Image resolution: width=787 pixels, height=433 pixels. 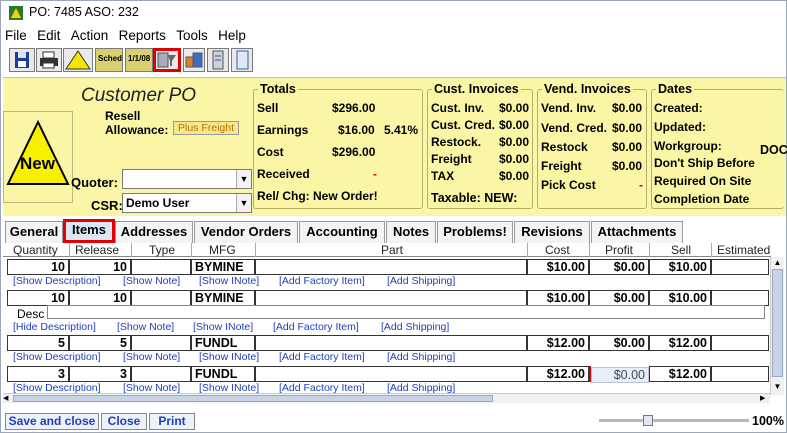 What do you see at coordinates (49, 60) in the screenshot?
I see `print-toolbar-button` at bounding box center [49, 60].